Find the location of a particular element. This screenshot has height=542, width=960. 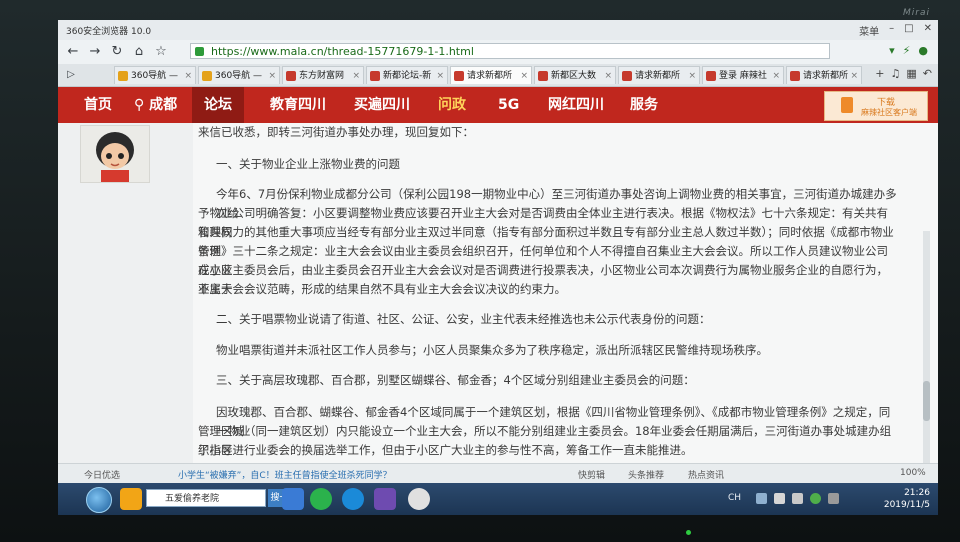

language-indicator: CH is located at coordinates (734, 498).